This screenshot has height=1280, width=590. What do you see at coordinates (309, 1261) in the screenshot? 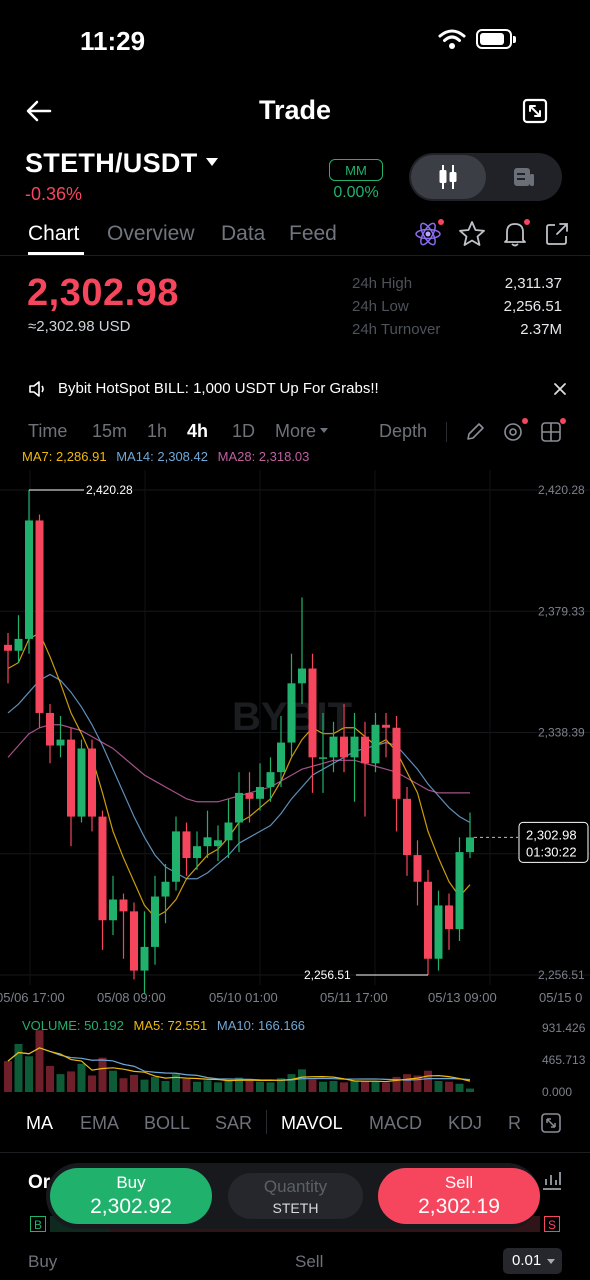
I see `footer-sell-label: Sell` at bounding box center [309, 1261].